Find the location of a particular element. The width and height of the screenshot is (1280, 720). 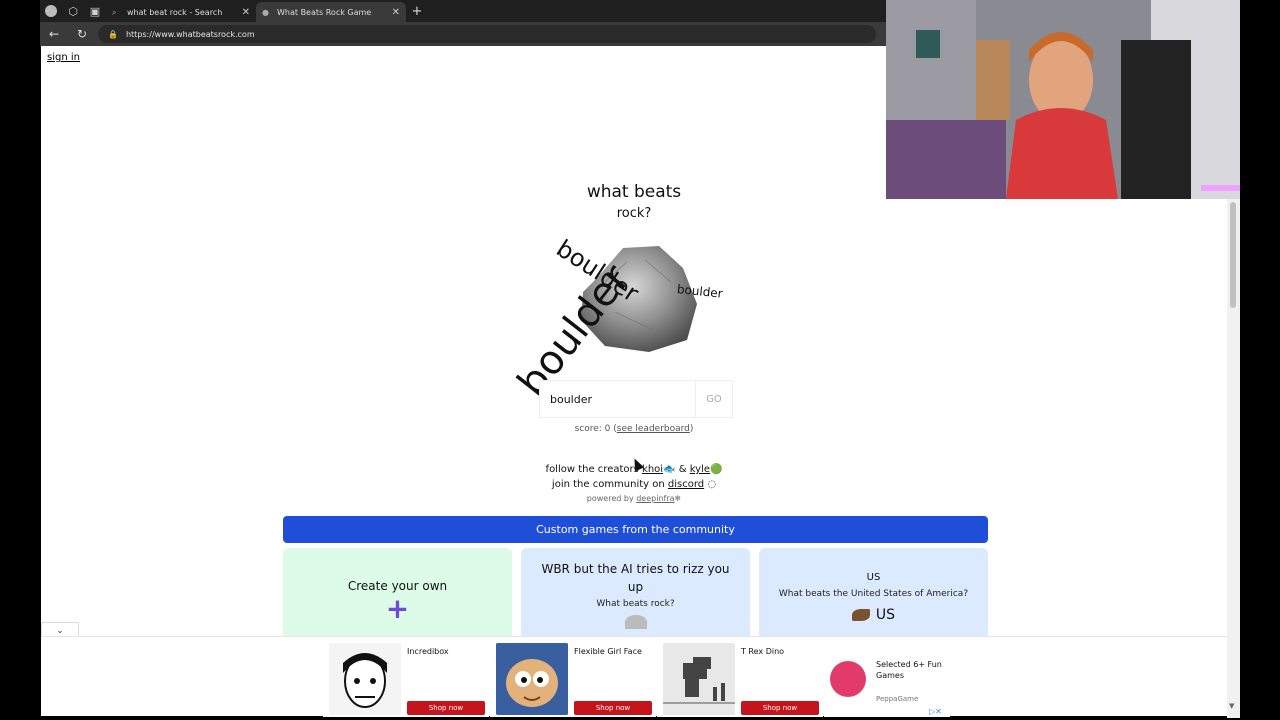

chevron-down-icon: ⌄ is located at coordinates (60, 630).